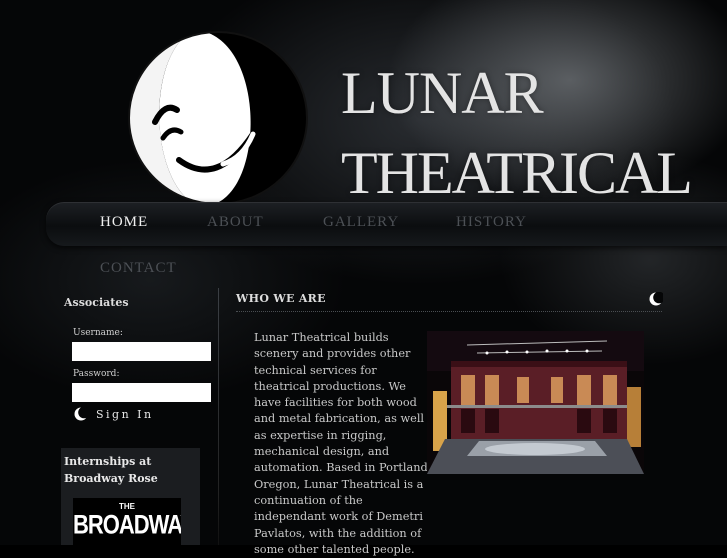 The image size is (727, 558). Describe the element at coordinates (361, 222) in the screenshot. I see `nav-gallery: GALLERY` at that location.